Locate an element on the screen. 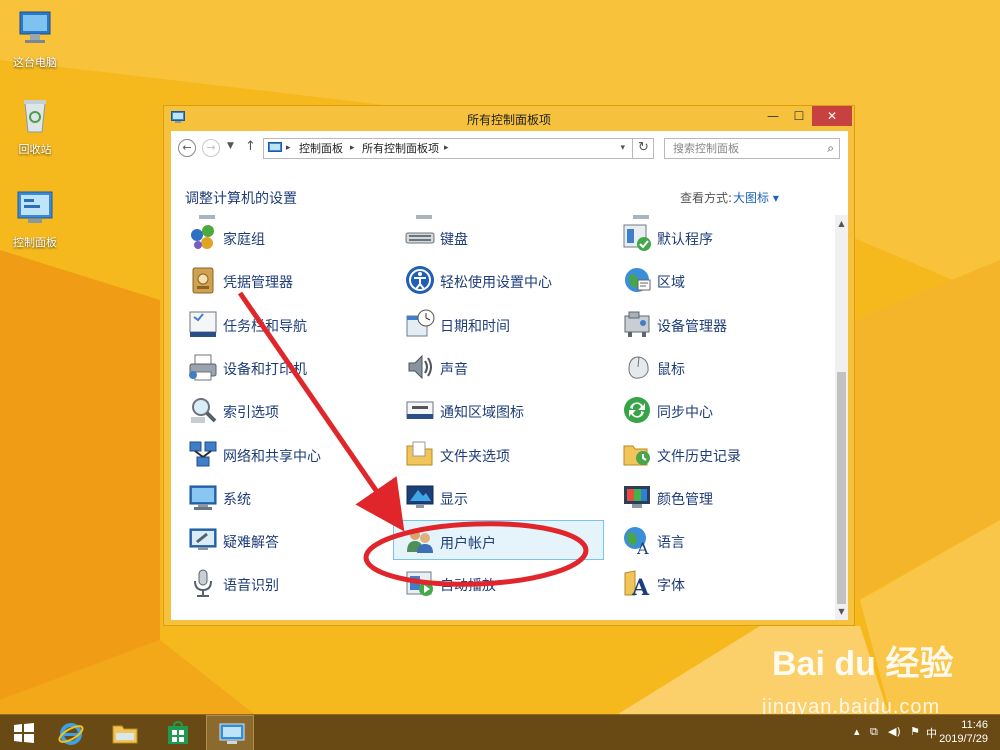  maximize-button: ☐ is located at coordinates (799, 116).